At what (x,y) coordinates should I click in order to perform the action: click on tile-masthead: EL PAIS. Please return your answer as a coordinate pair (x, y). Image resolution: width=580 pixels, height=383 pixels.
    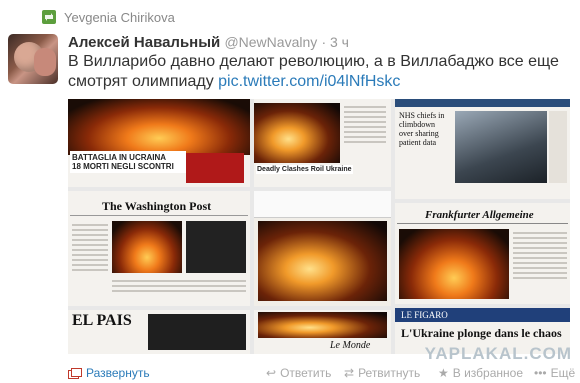
    Looking at the image, I should click on (102, 320).